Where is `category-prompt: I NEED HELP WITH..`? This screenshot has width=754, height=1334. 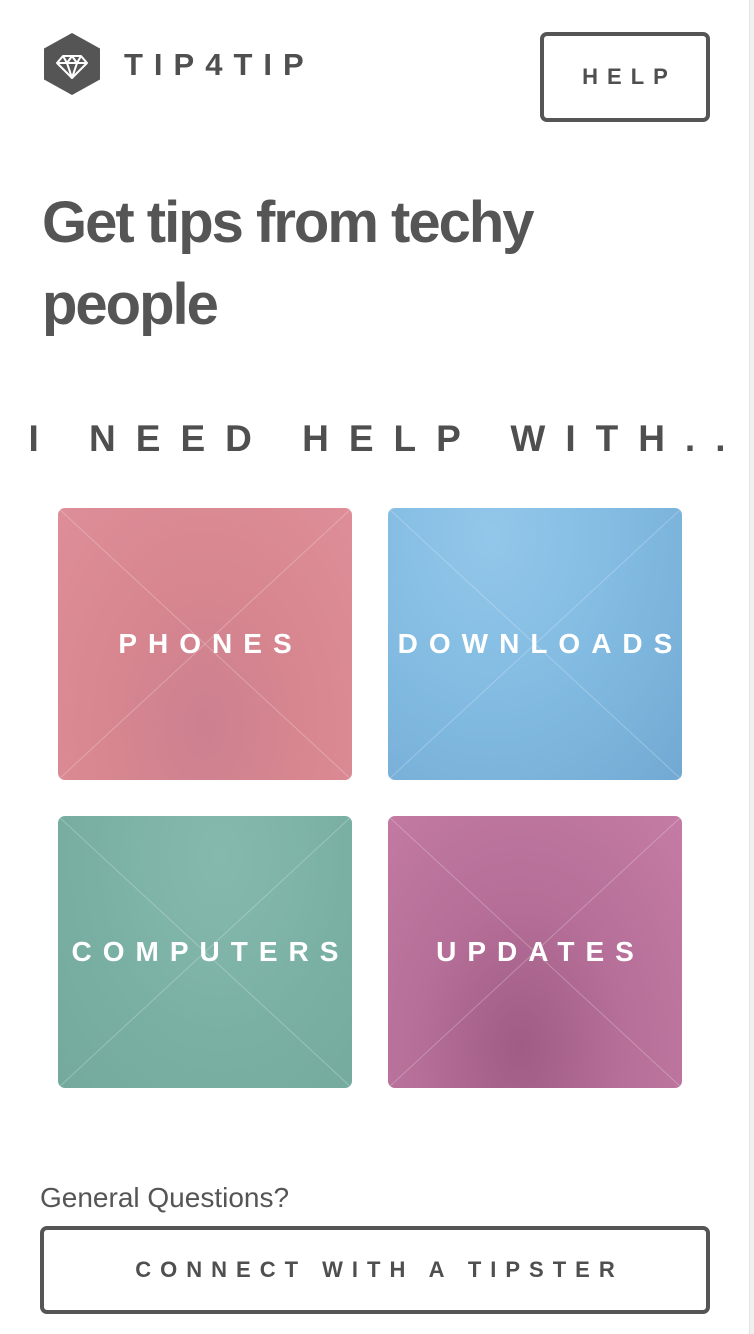
category-prompt: I NEED HELP WITH.. is located at coordinates (387, 438).